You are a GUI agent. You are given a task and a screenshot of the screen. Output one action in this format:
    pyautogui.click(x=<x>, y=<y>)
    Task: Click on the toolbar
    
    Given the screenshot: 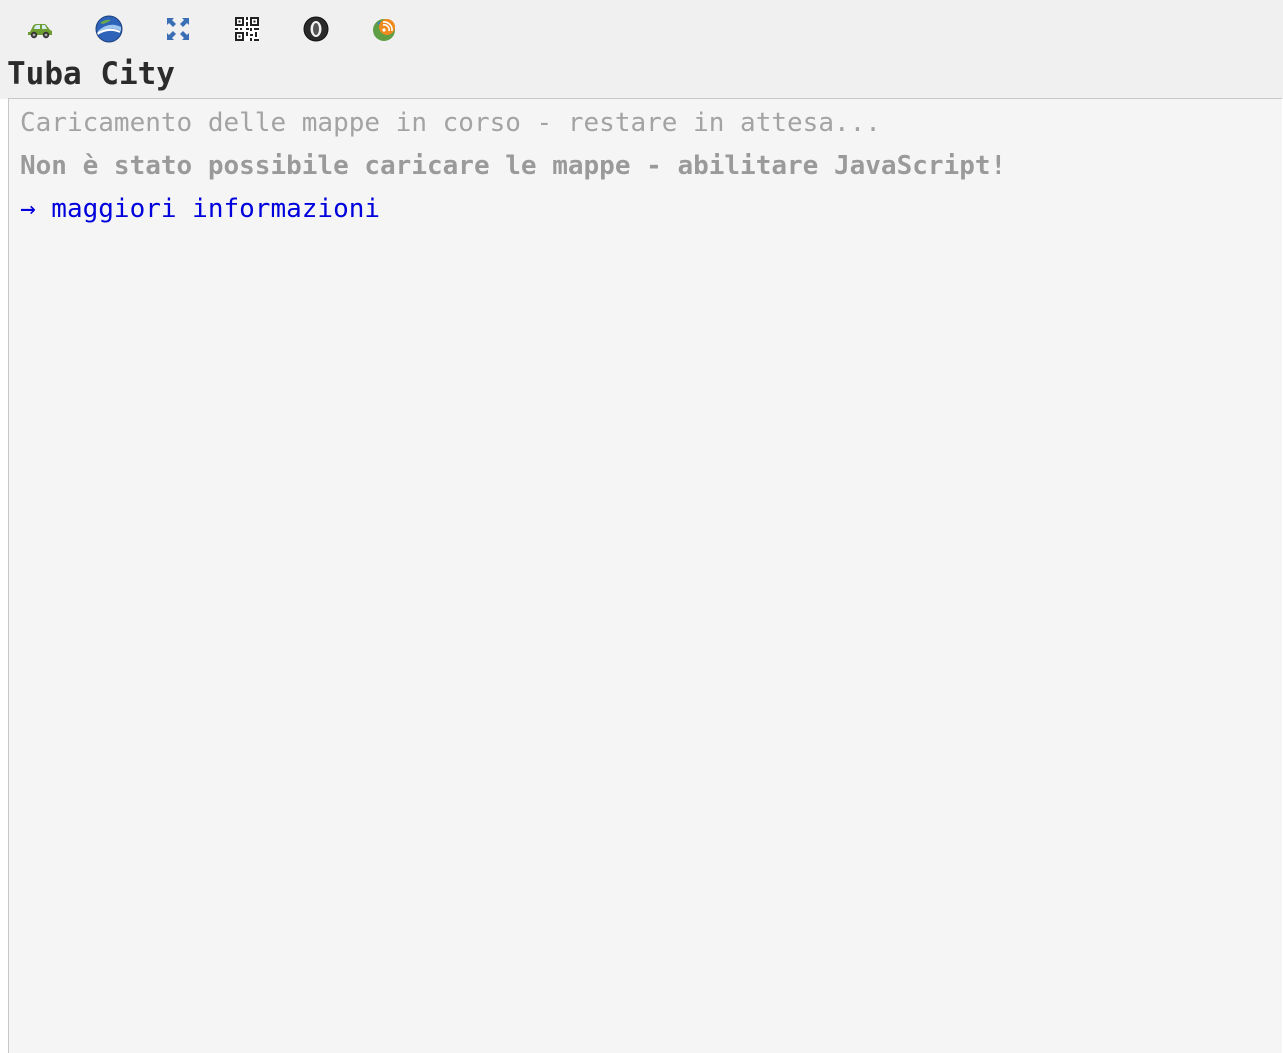 What is the action you would take?
    pyautogui.click(x=231, y=29)
    